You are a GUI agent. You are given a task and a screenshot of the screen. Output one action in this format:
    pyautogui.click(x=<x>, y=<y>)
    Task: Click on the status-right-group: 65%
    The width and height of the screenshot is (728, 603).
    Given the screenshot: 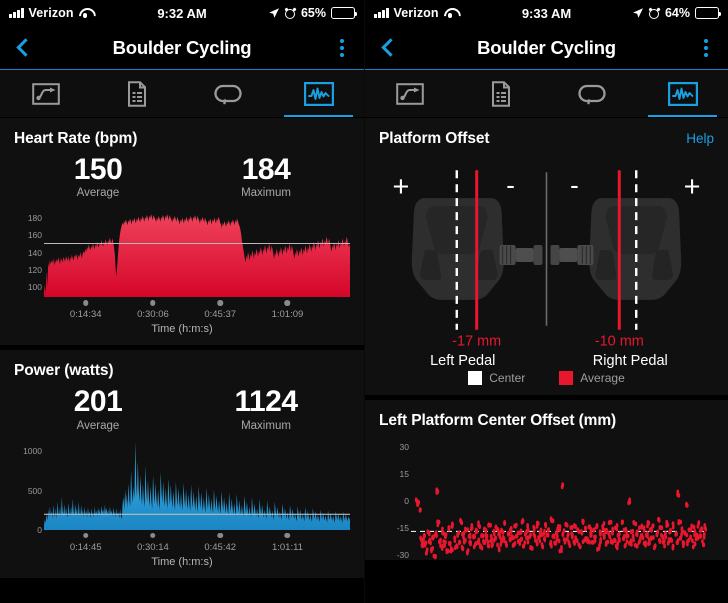 What is the action you would take?
    pyautogui.click(x=313, y=13)
    